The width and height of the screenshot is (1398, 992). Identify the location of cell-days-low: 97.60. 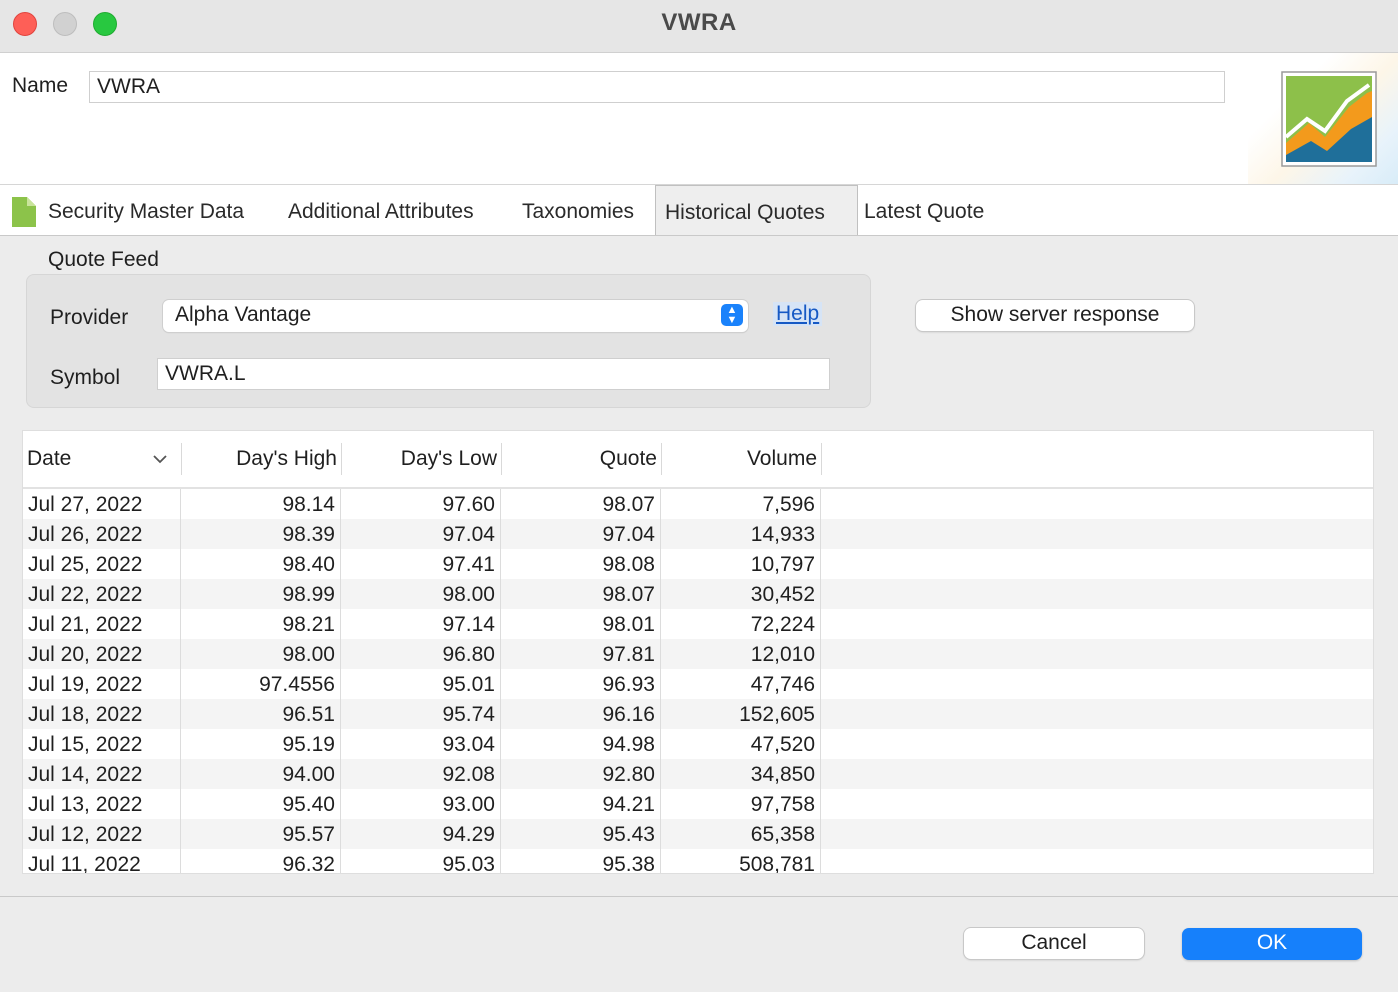
(421, 504).